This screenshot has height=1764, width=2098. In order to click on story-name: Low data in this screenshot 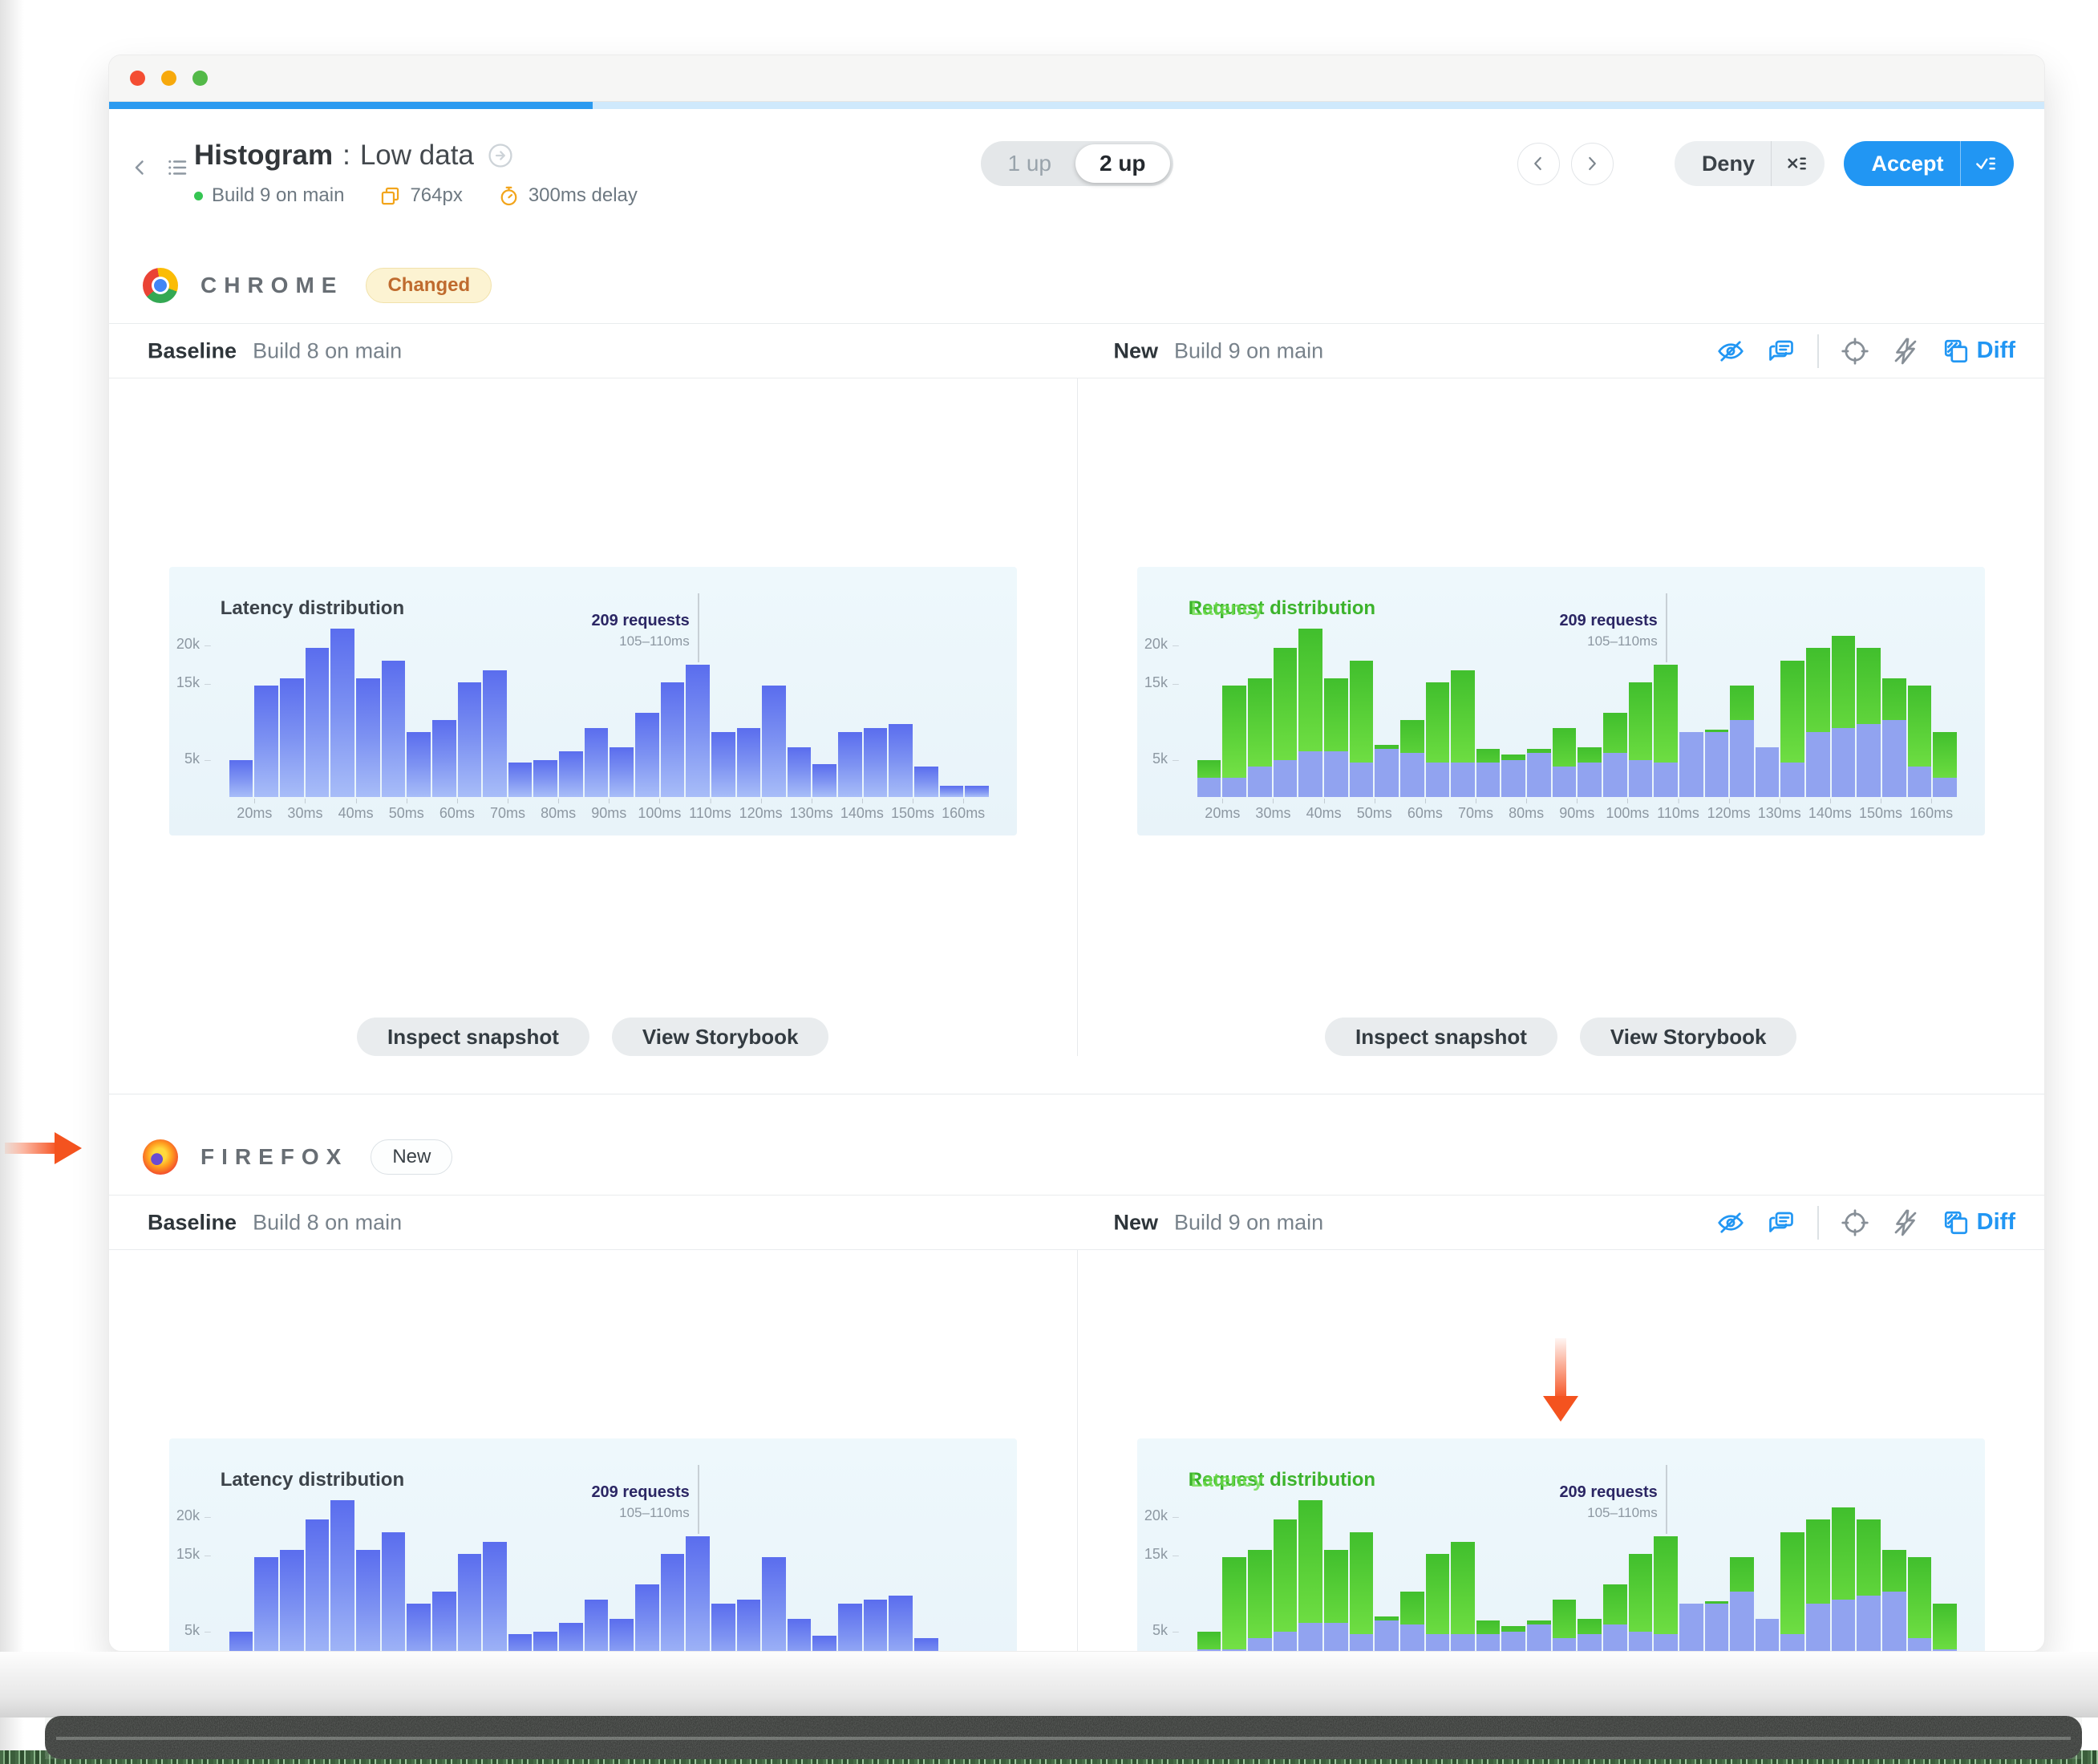, I will do `click(416, 155)`.